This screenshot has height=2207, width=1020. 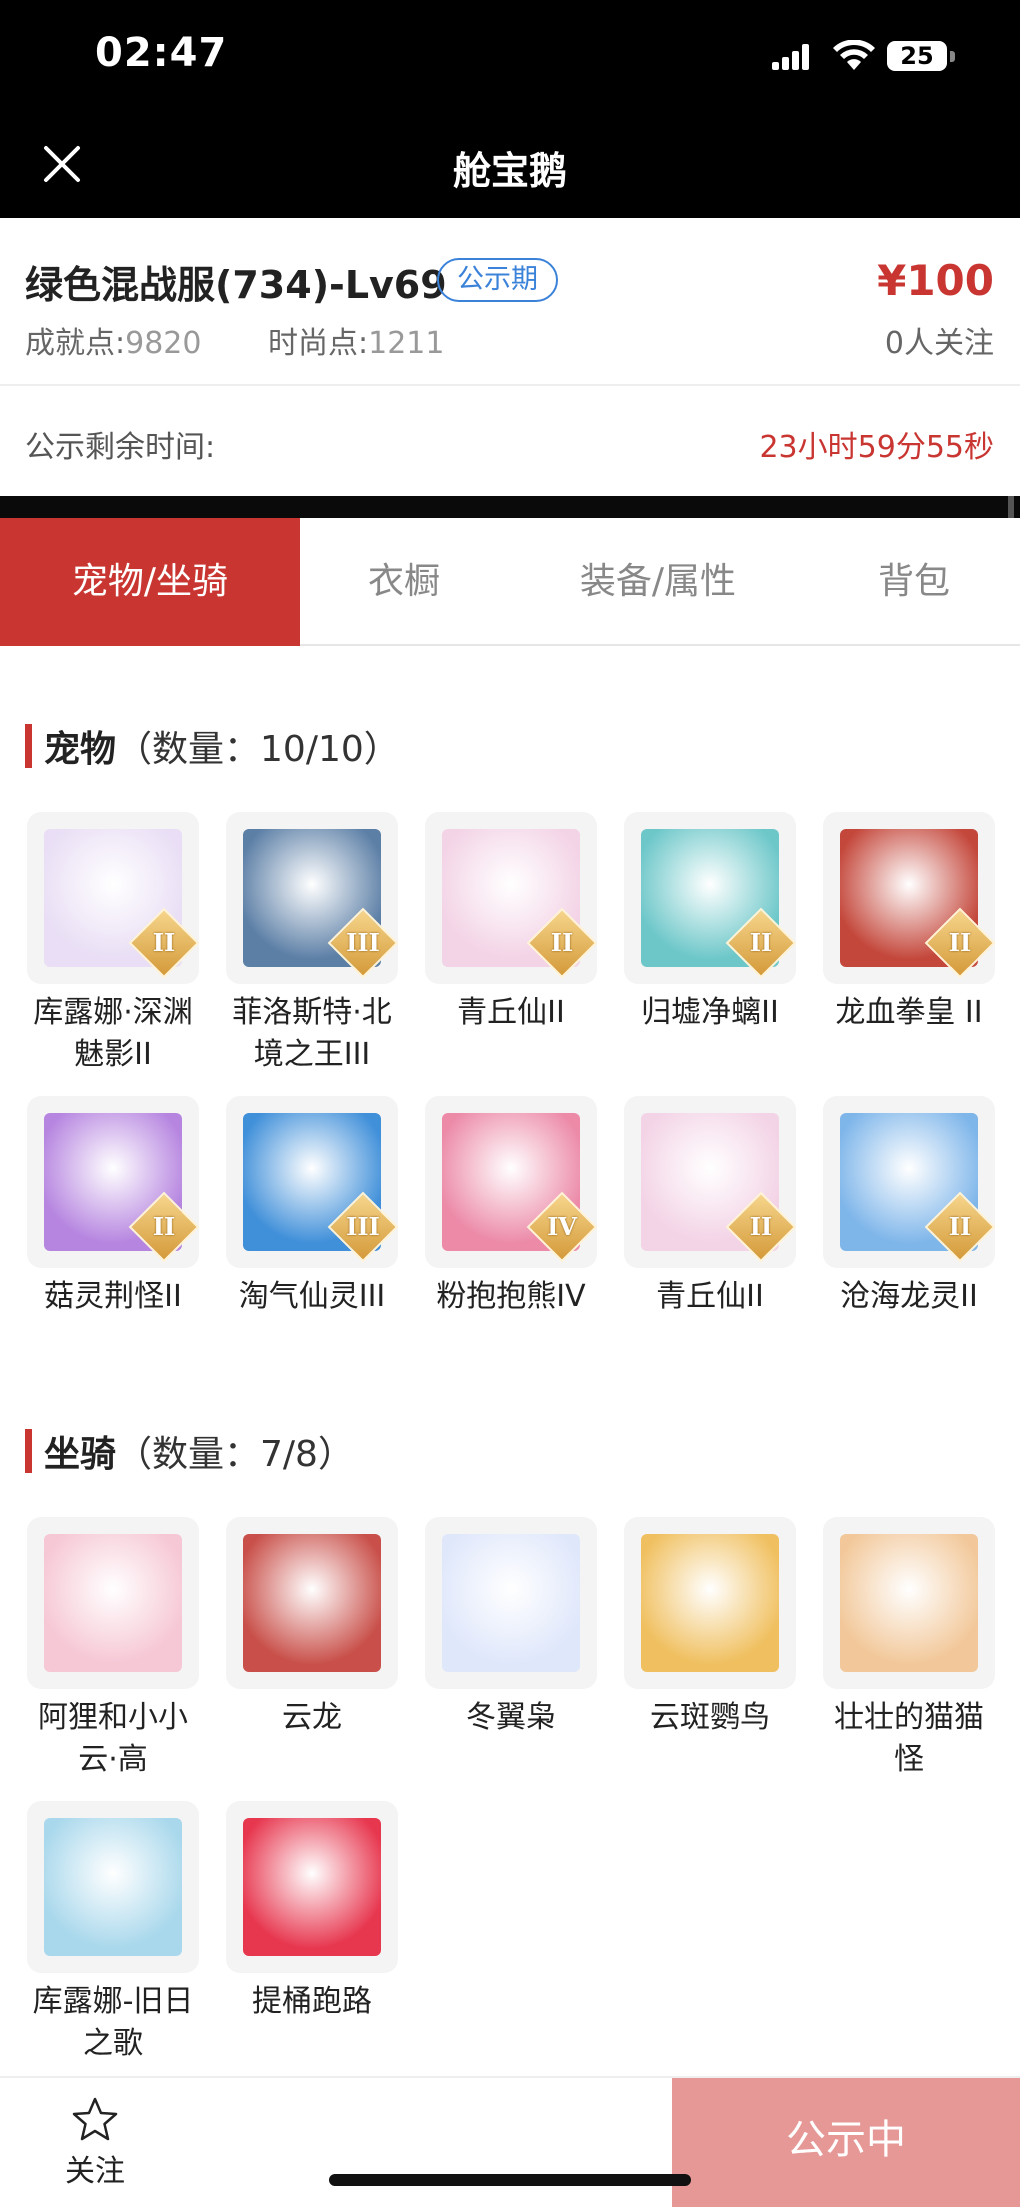 What do you see at coordinates (28, 1451) in the screenshot?
I see `section-marker` at bounding box center [28, 1451].